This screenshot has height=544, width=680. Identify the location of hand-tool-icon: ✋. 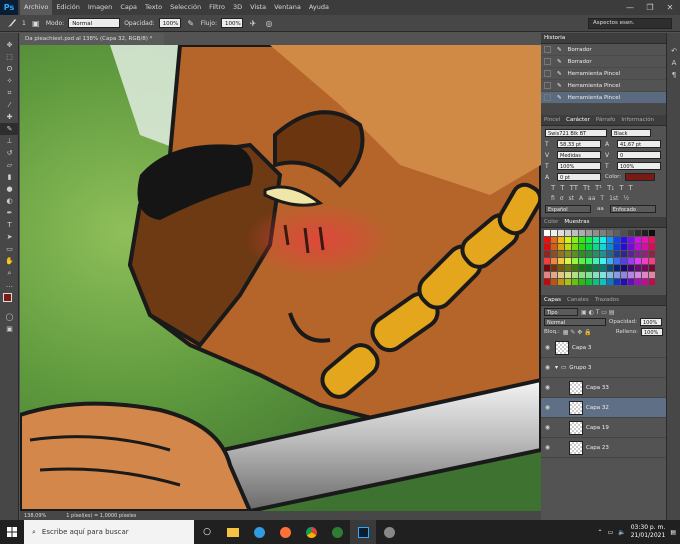
(9, 261).